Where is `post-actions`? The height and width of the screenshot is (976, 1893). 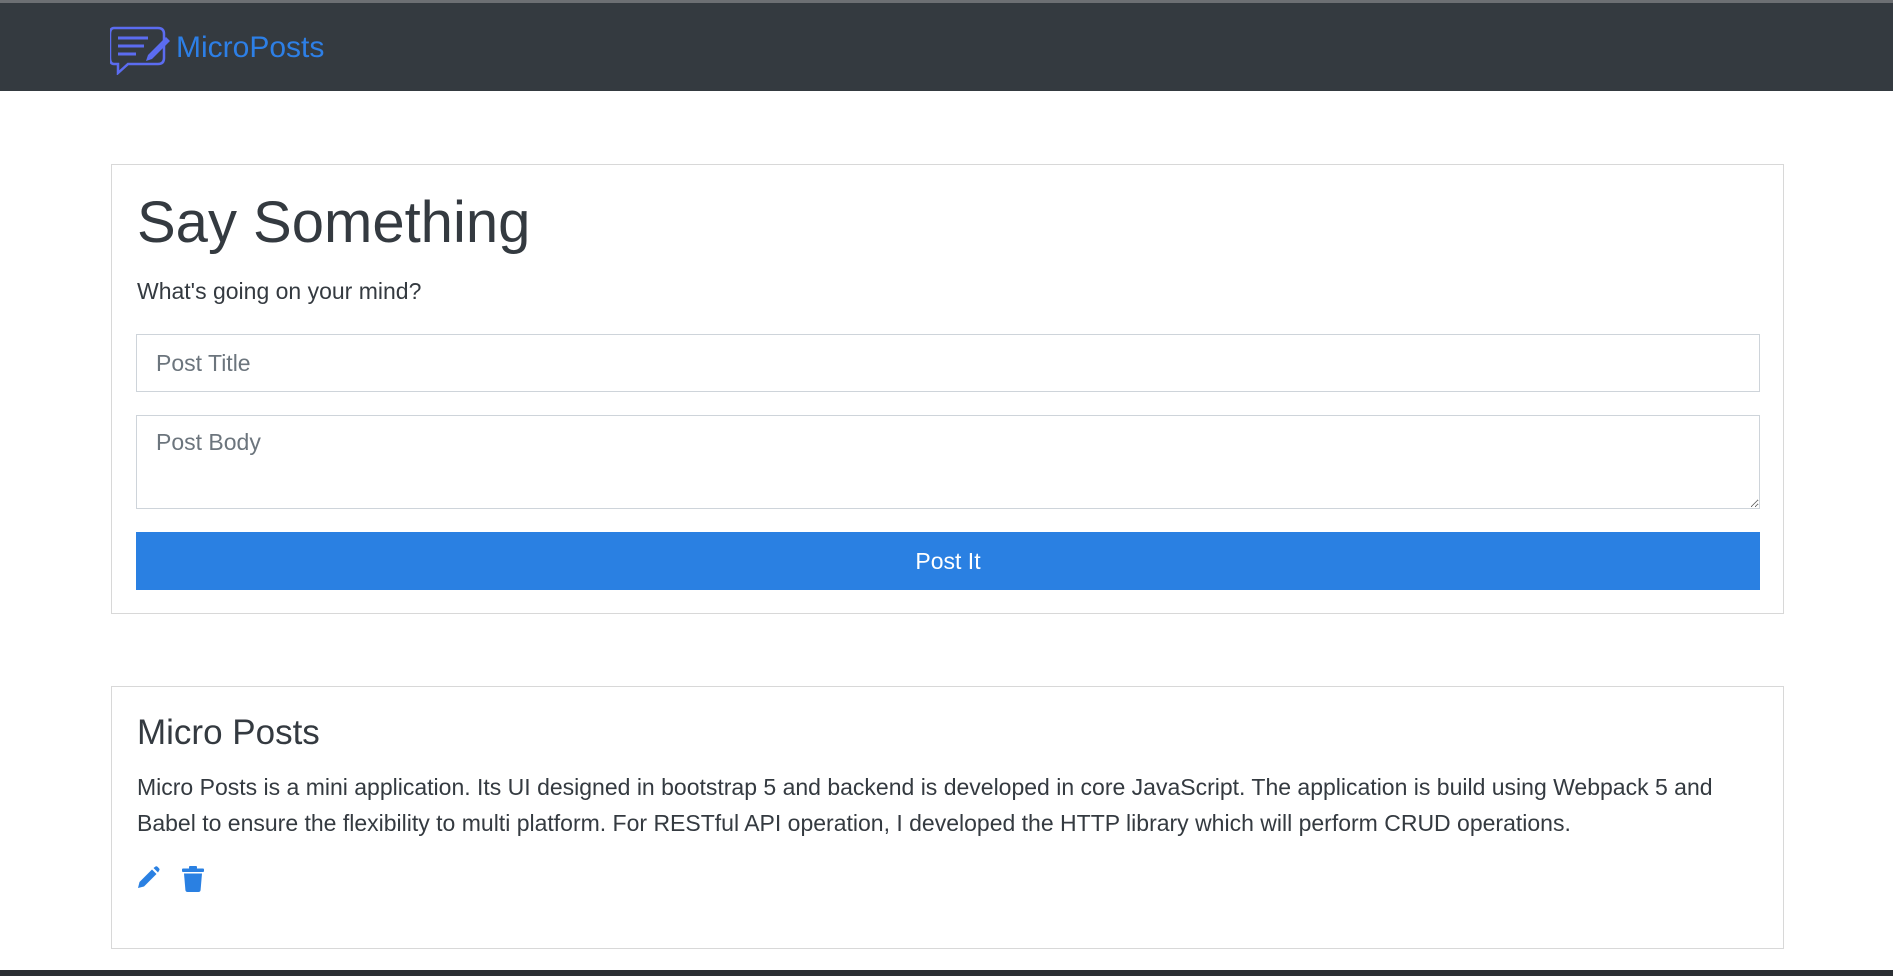 post-actions is located at coordinates (170, 879).